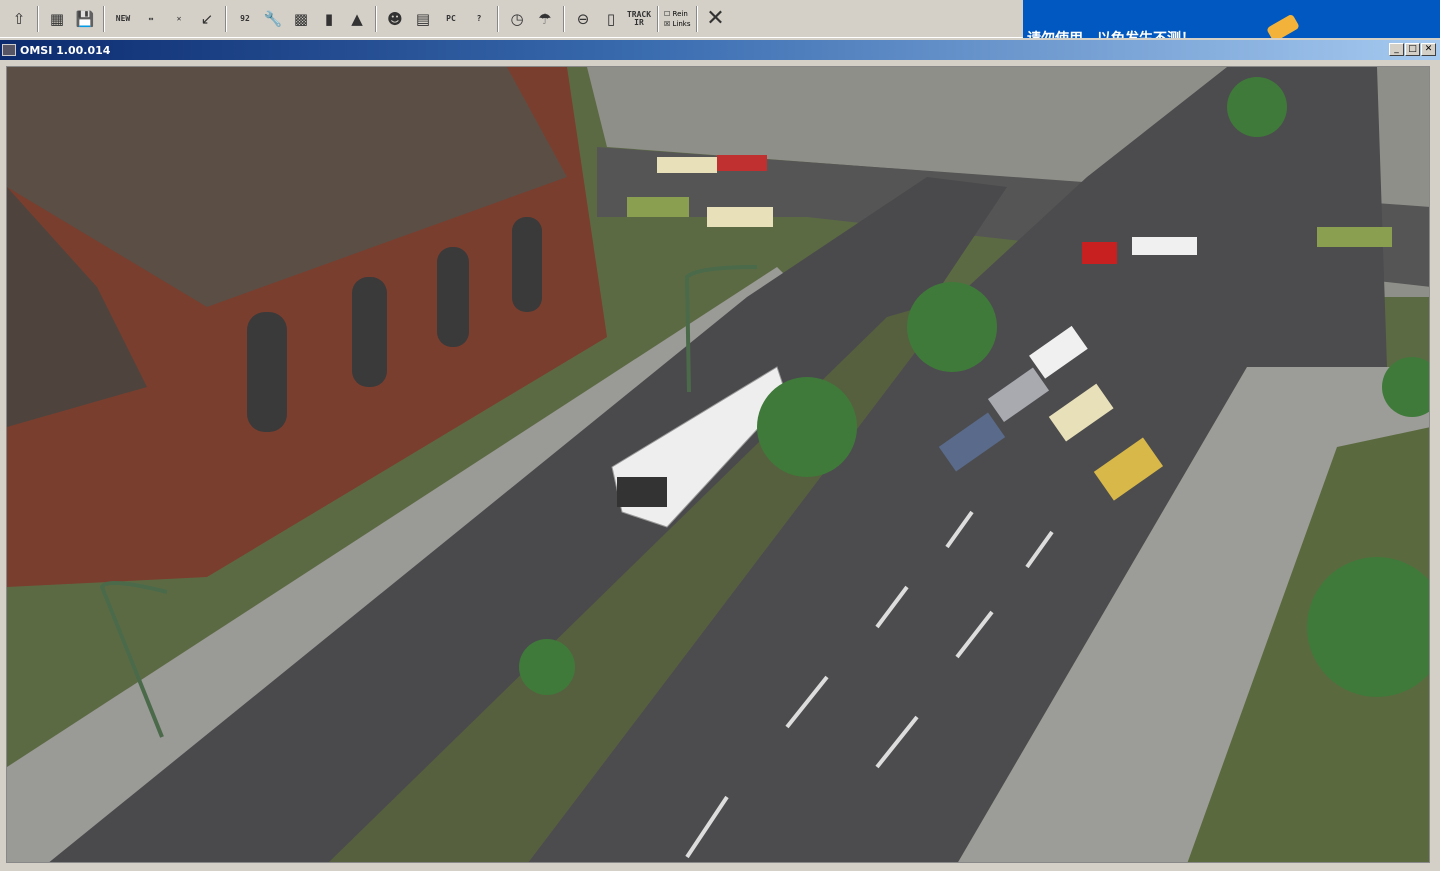 Image resolution: width=1440 pixels, height=871 pixels. I want to click on trackir-button: TRACK IR, so click(639, 19).